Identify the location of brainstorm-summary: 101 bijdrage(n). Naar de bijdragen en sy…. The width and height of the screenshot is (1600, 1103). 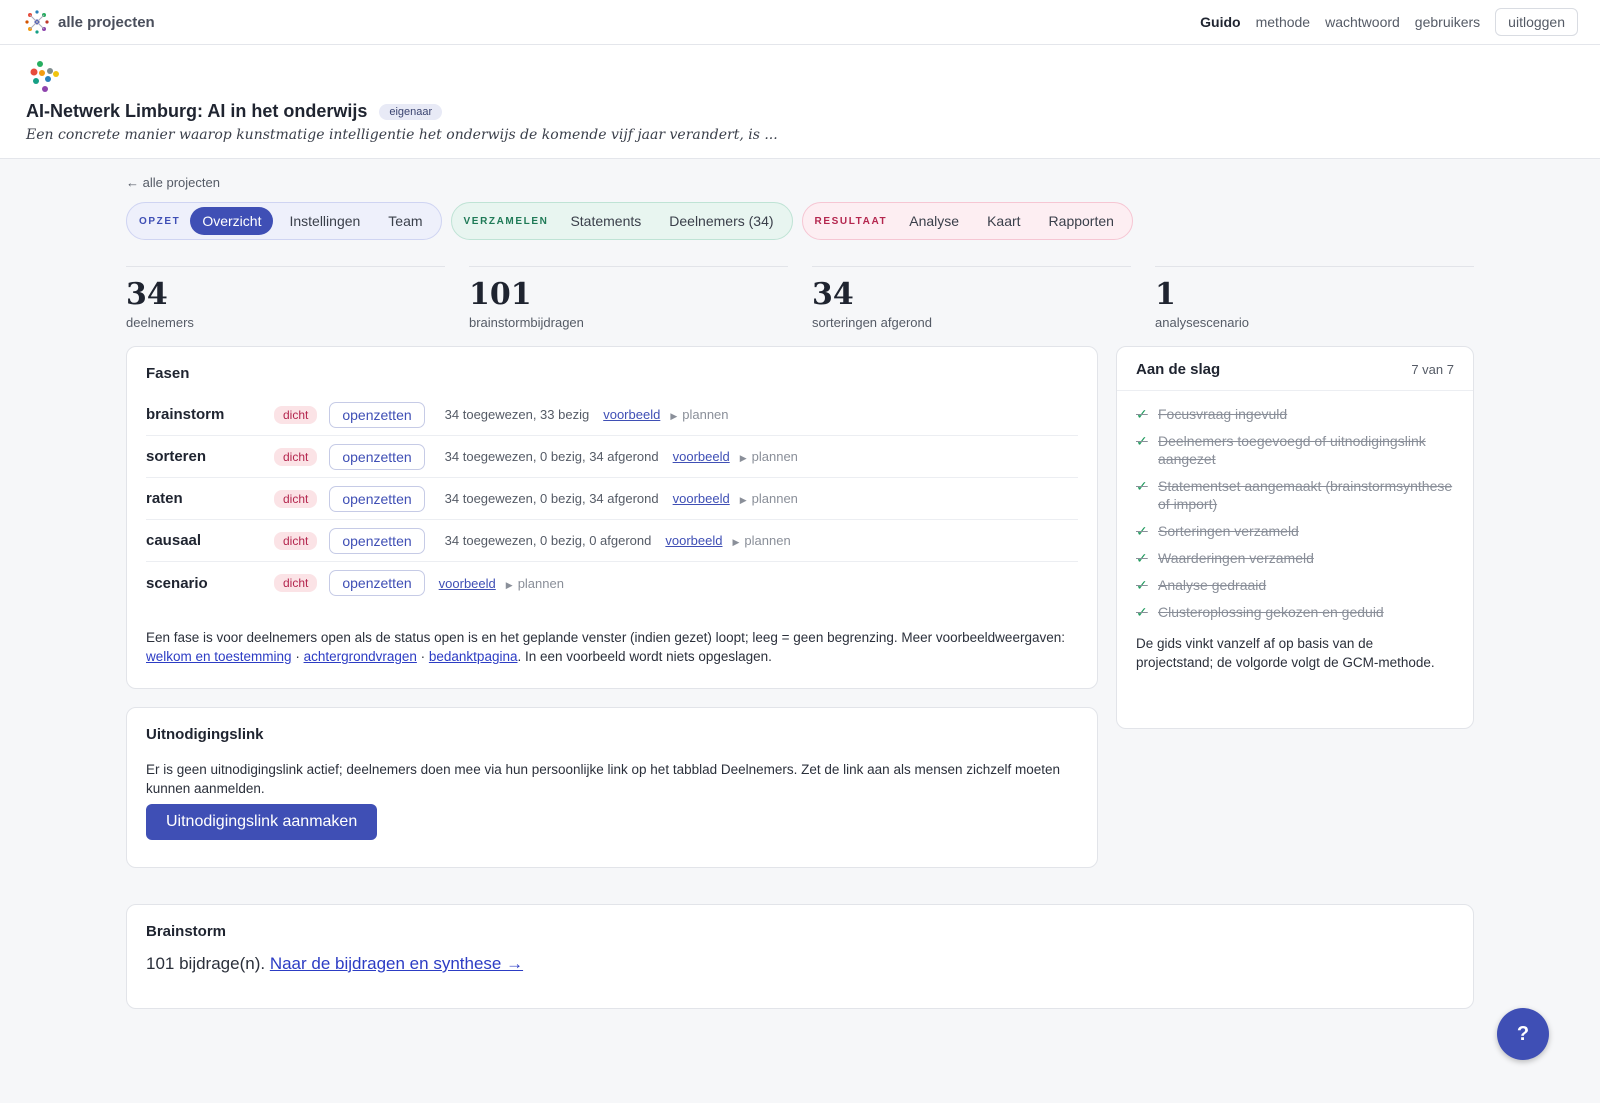
(800, 964).